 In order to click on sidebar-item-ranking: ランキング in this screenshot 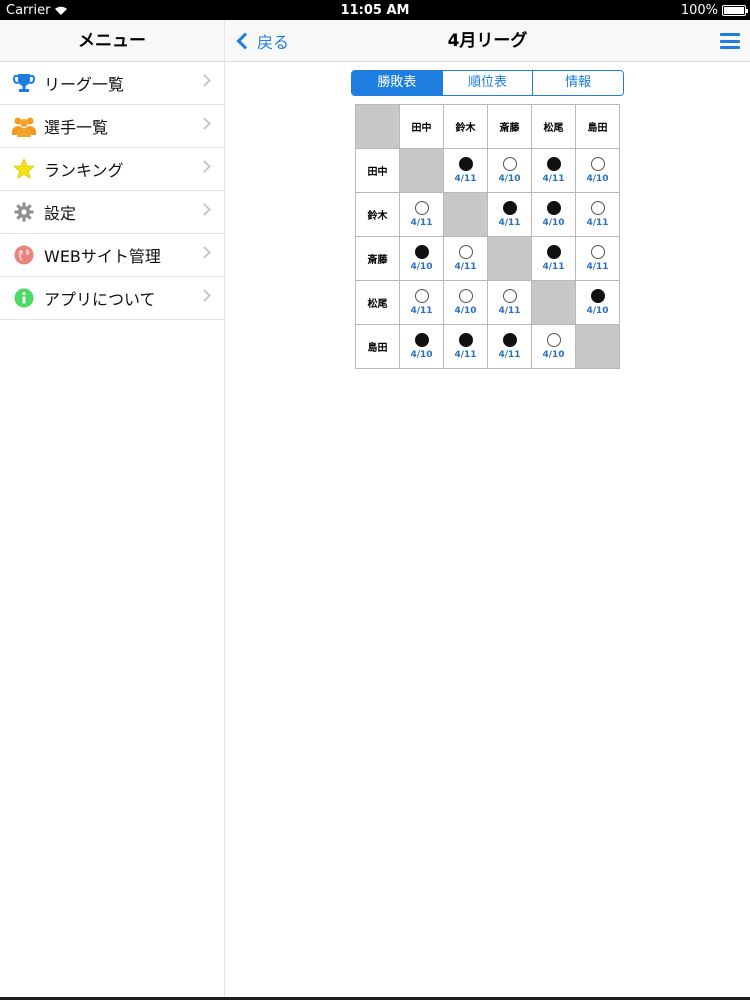, I will do `click(112, 169)`.